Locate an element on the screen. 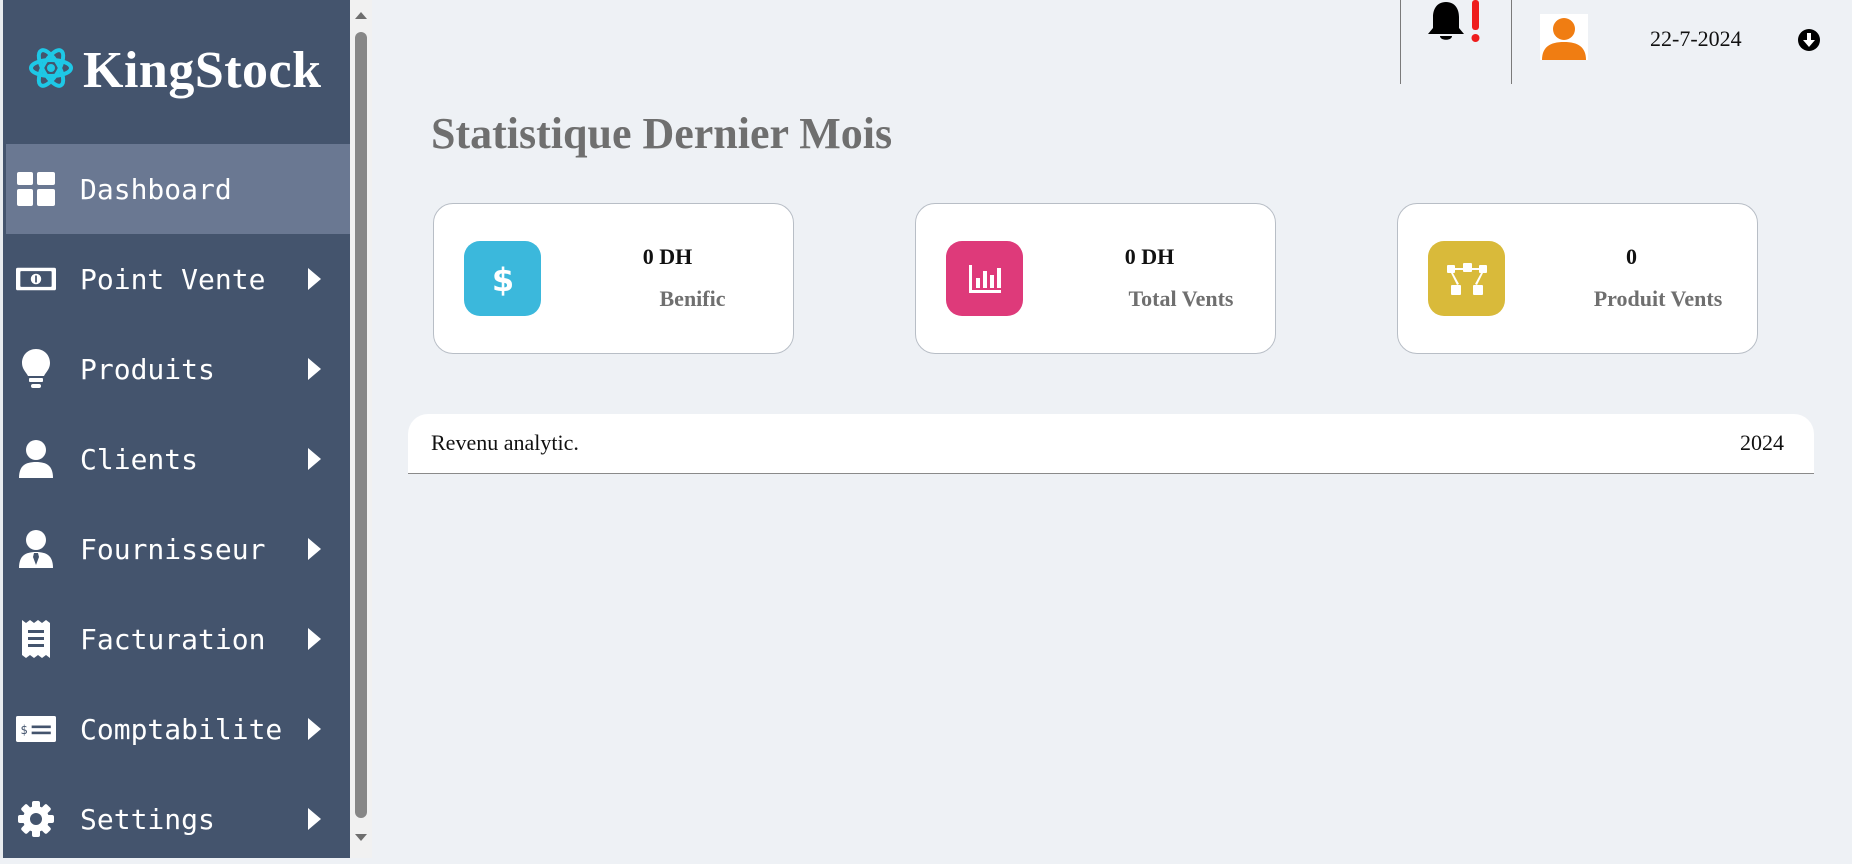 The width and height of the screenshot is (1852, 864). scroll-thumb is located at coordinates (361, 425).